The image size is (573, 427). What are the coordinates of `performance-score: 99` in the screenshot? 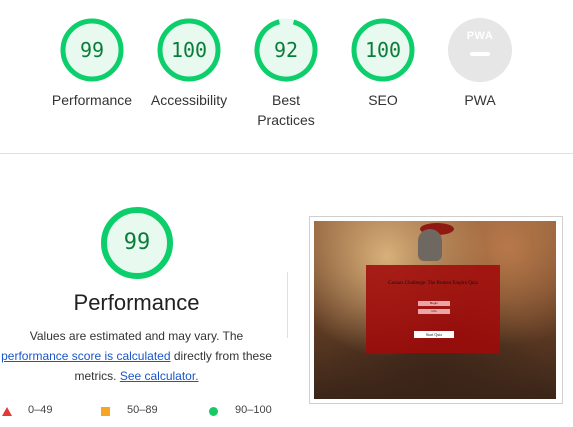 It's located at (137, 242).